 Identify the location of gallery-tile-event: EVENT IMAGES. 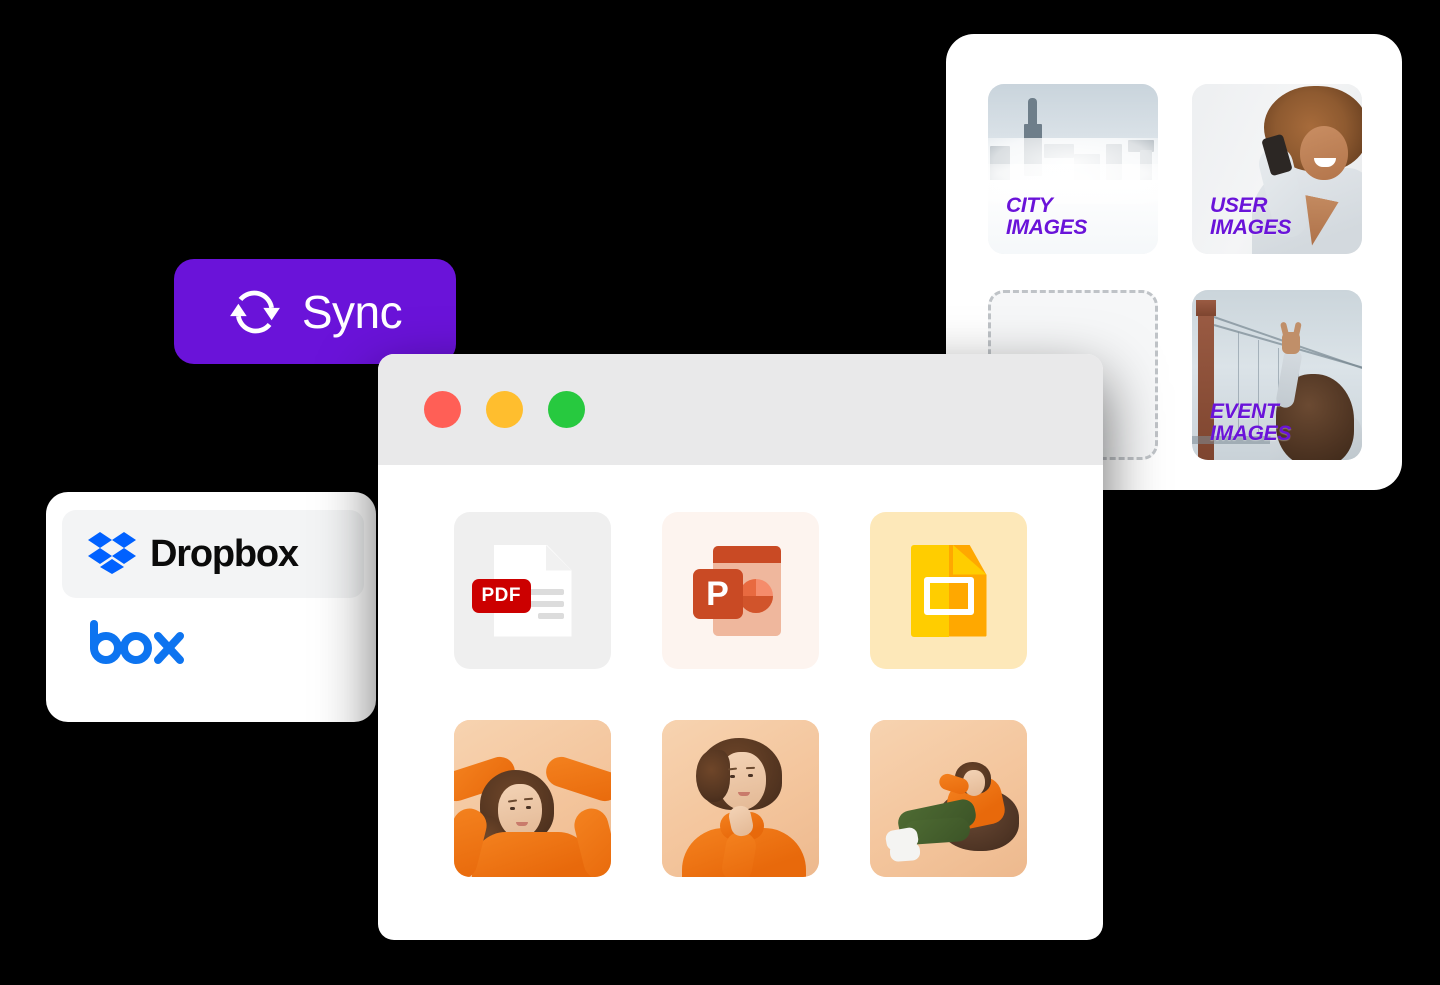
(1277, 375).